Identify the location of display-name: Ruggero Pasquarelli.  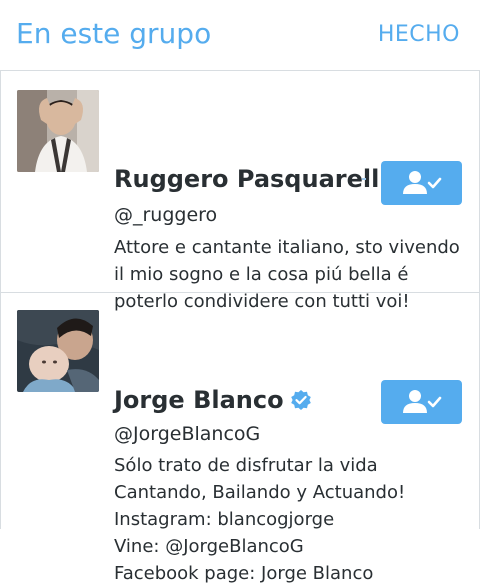
(251, 179).